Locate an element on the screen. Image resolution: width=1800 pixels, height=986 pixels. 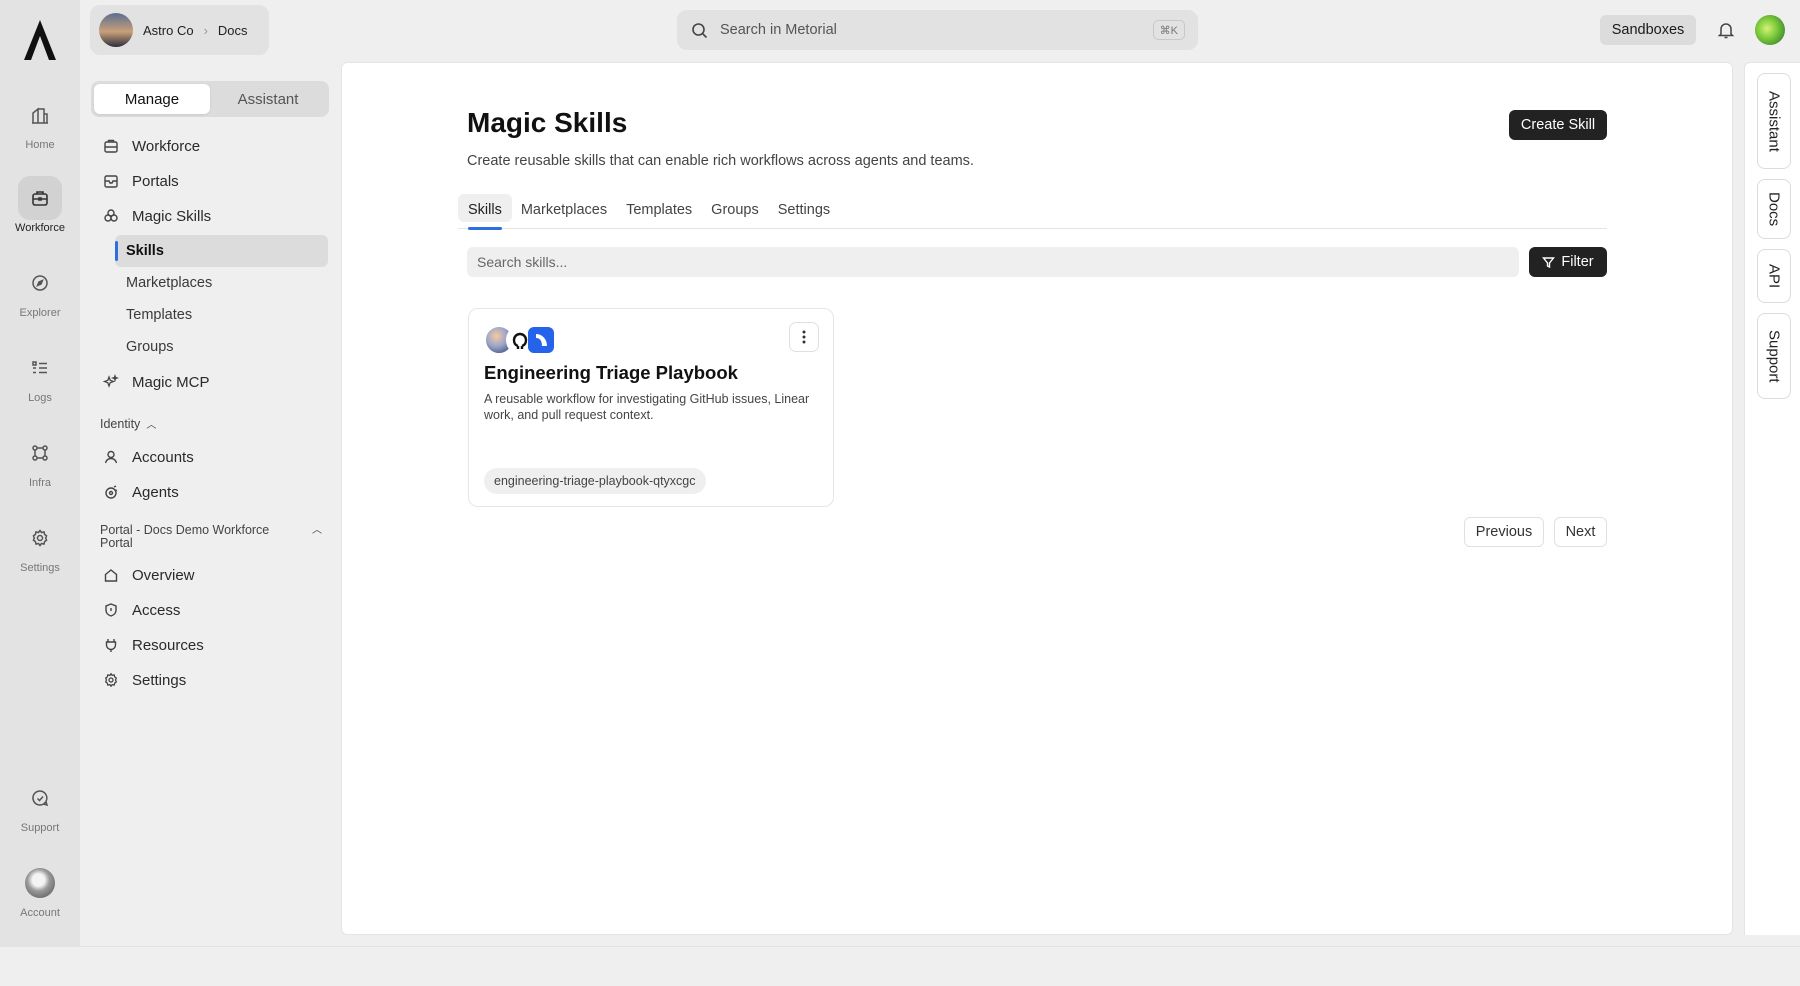
home-icon is located at coordinates (111, 575).